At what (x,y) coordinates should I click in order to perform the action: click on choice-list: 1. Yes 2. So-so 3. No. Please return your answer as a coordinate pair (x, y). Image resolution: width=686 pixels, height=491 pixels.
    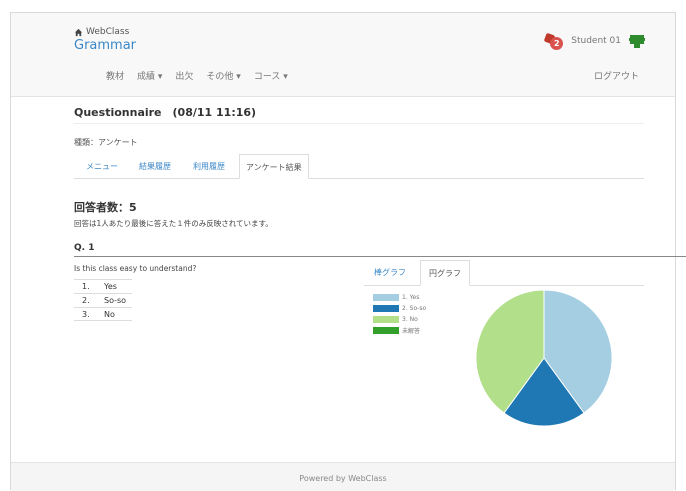
    Looking at the image, I should click on (103, 300).